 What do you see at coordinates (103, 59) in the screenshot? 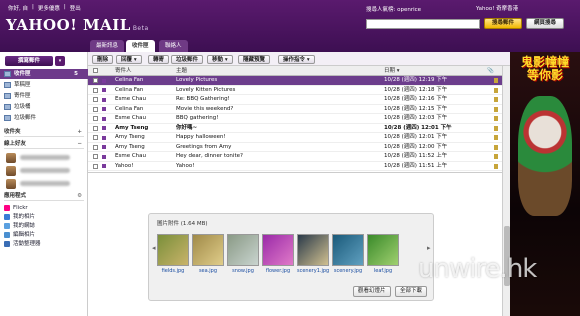
I see `delete-button: 刪除` at bounding box center [103, 59].